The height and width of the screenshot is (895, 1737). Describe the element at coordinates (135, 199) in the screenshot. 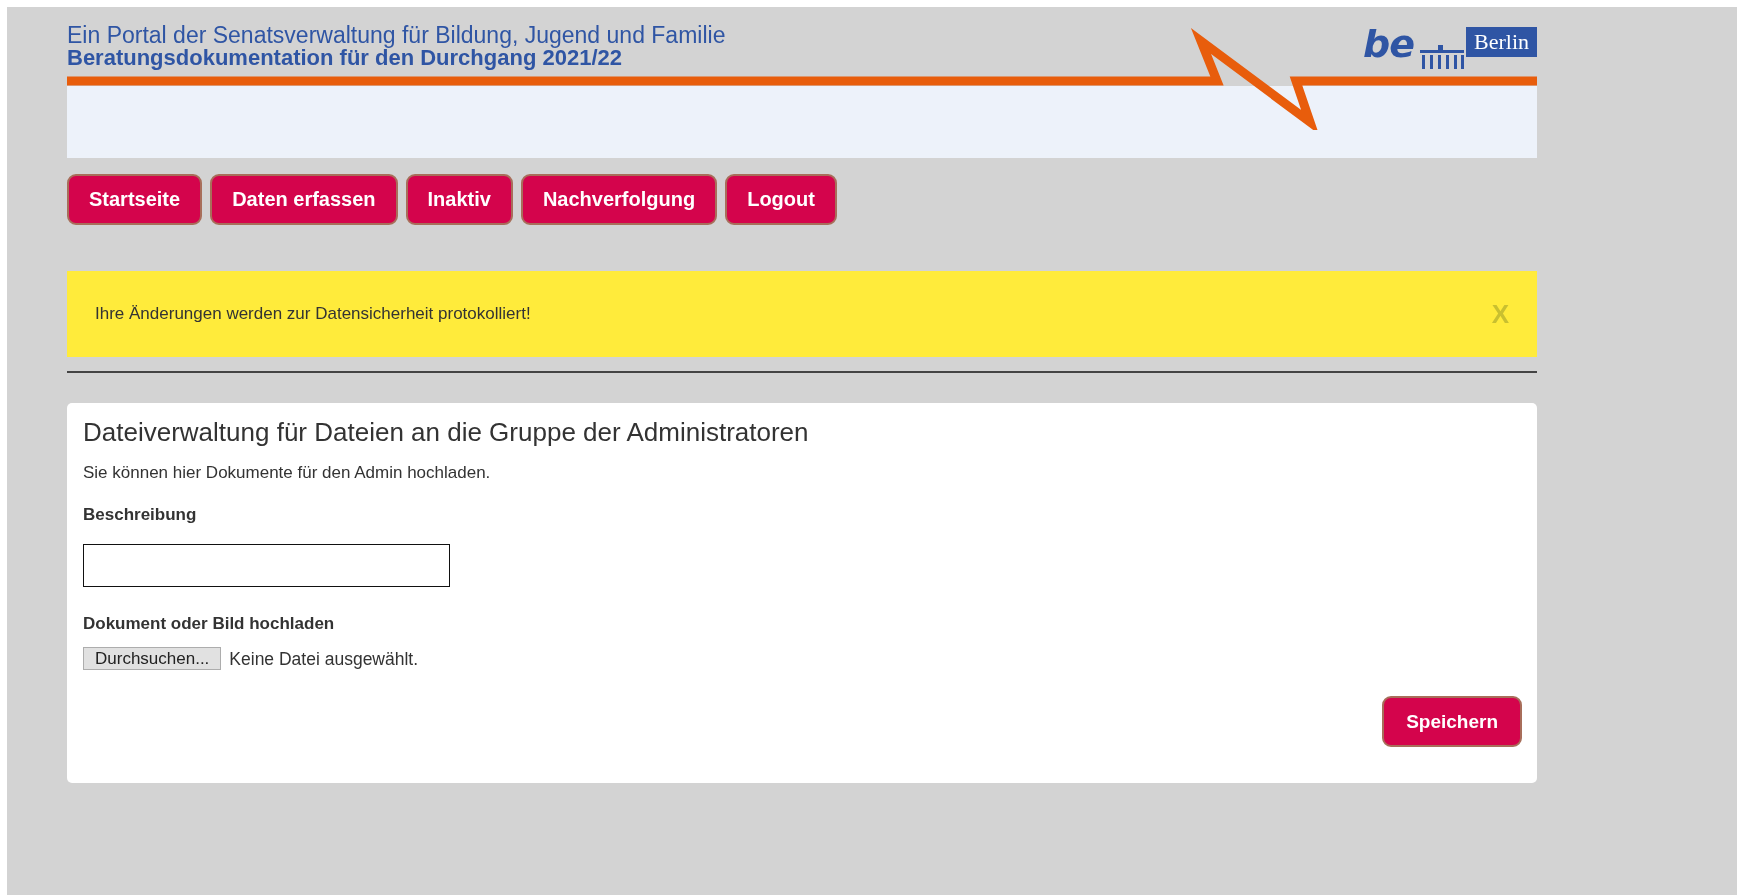

I see `nav-button: Startseite` at that location.